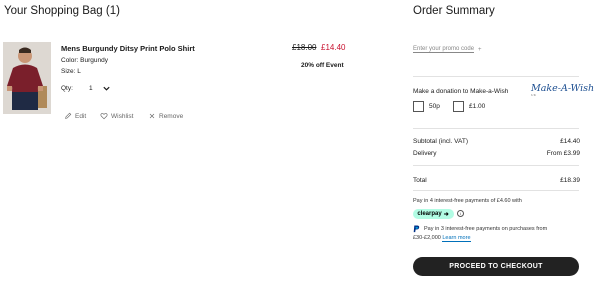 The height and width of the screenshot is (285, 599). Describe the element at coordinates (434, 106) in the screenshot. I see `donation-option-label: 50p` at that location.